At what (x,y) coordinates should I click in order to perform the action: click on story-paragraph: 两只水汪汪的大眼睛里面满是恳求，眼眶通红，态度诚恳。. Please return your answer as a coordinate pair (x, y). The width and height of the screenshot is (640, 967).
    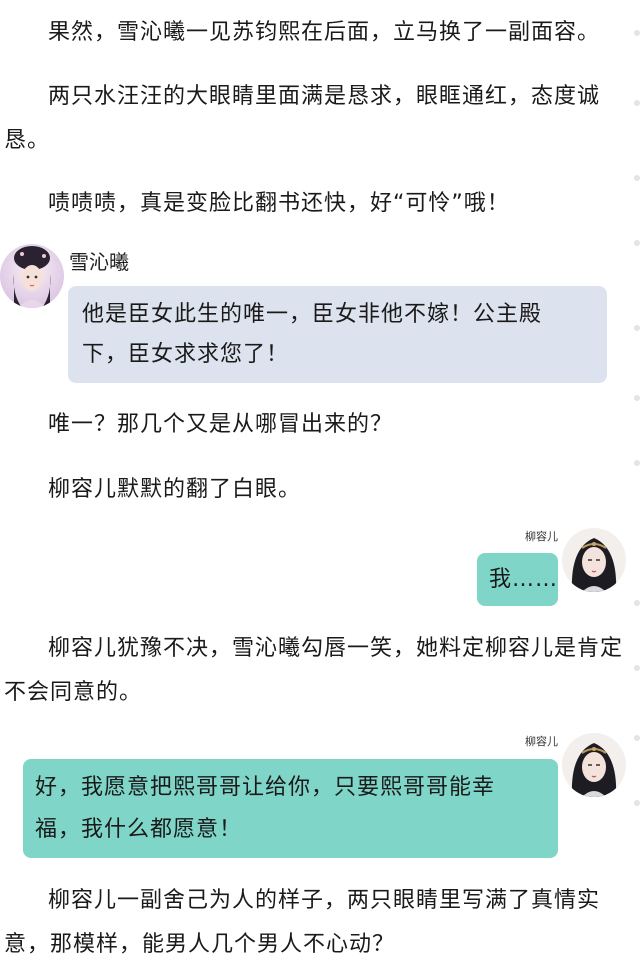
    Looking at the image, I should click on (302, 118).